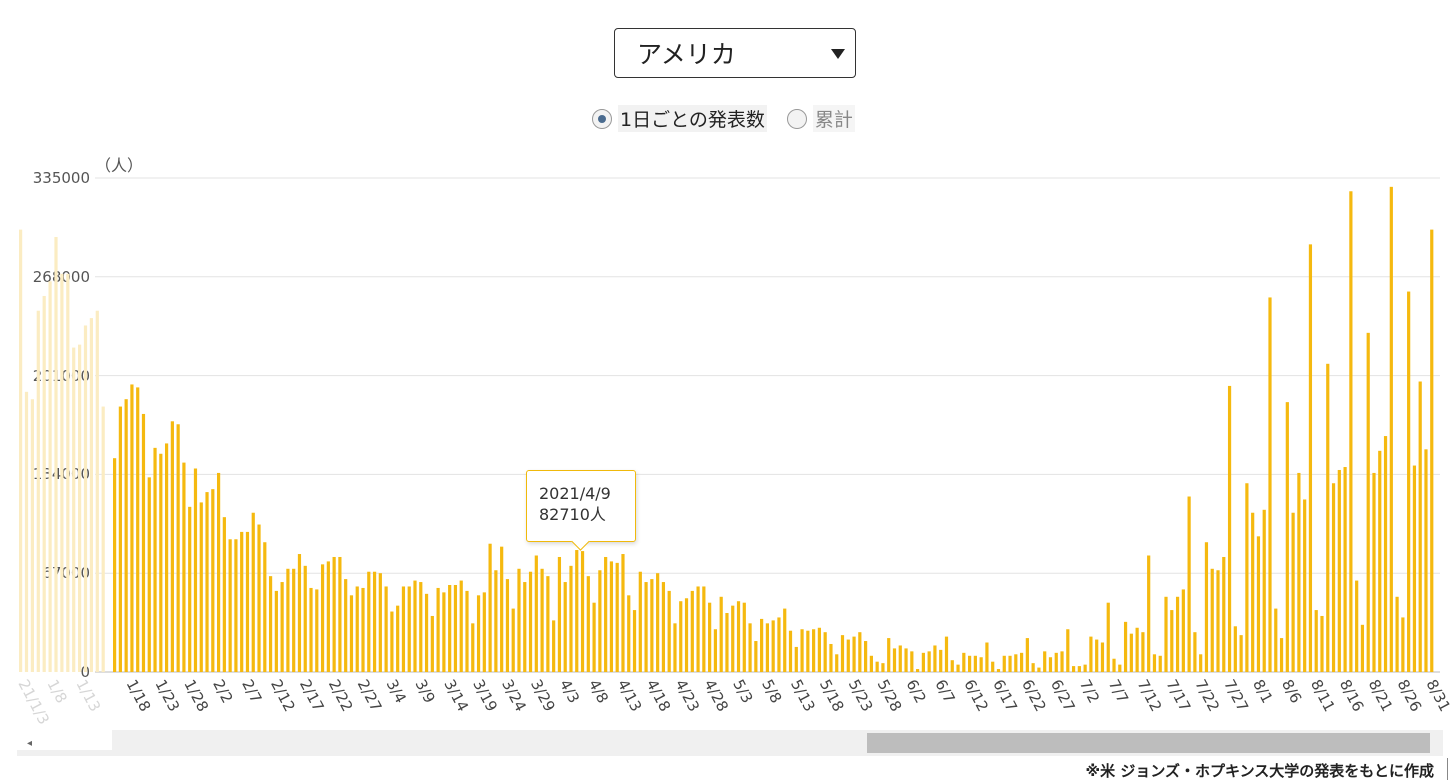 The image size is (1454, 783). What do you see at coordinates (916, 691) in the screenshot?
I see `x-tick-label: 6/2` at bounding box center [916, 691].